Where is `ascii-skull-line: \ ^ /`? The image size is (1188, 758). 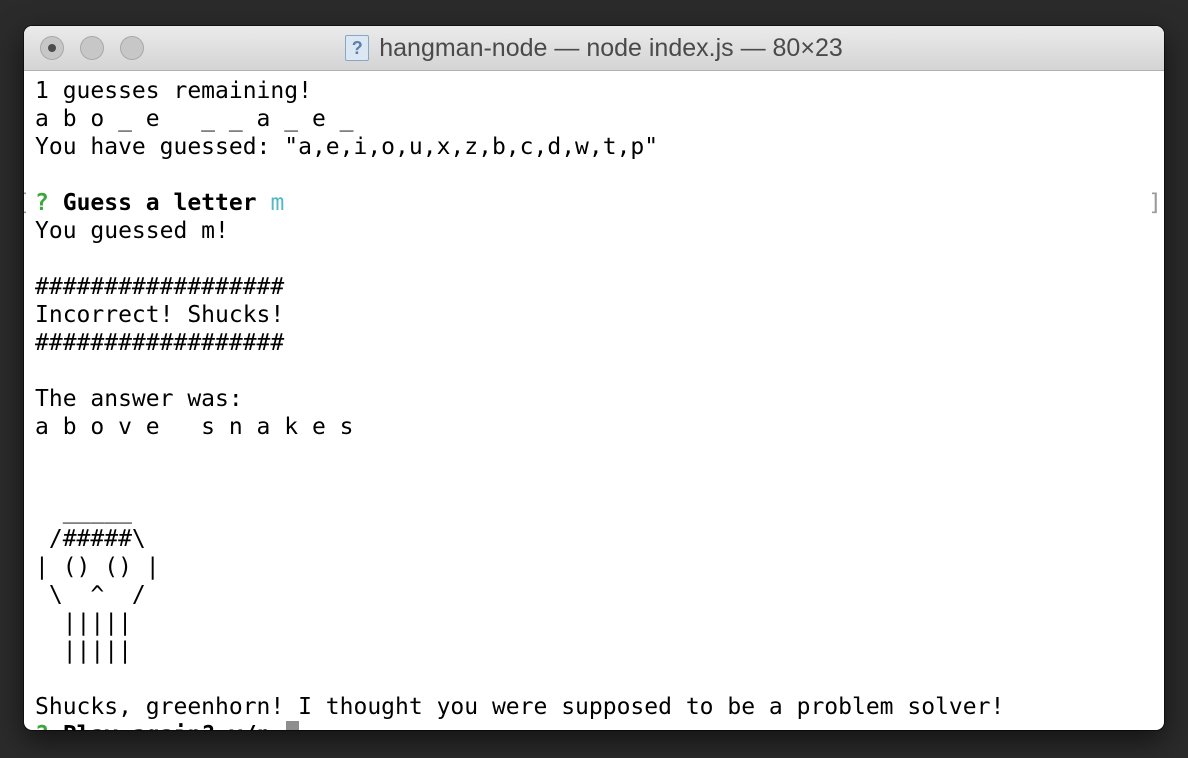
ascii-skull-line: \ ^ / is located at coordinates (90, 595).